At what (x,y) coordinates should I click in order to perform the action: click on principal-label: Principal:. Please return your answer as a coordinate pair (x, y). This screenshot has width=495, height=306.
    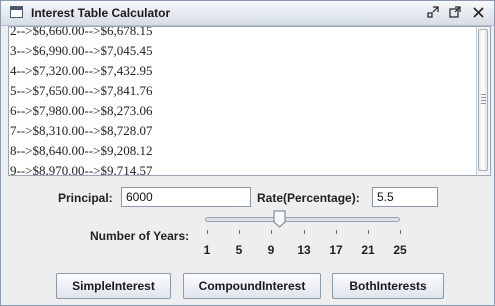
    Looking at the image, I should click on (85, 198).